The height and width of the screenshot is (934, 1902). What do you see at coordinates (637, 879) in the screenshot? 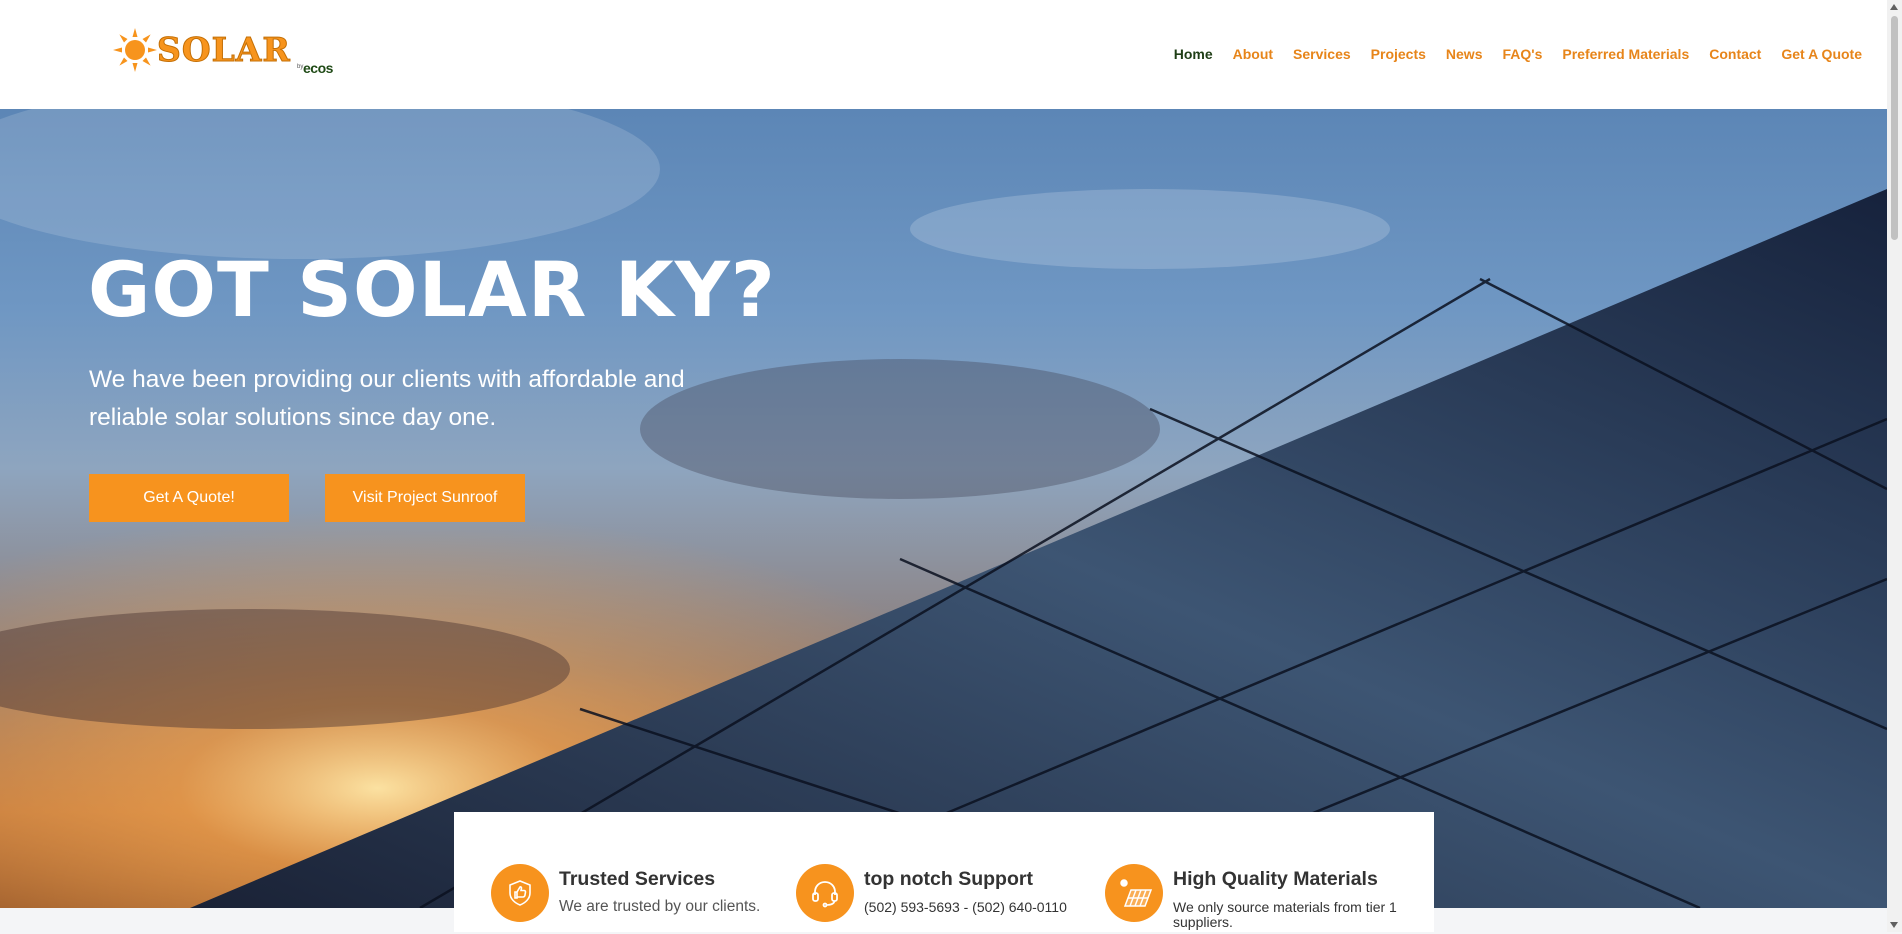
I see `feature-title: Trusted Services` at bounding box center [637, 879].